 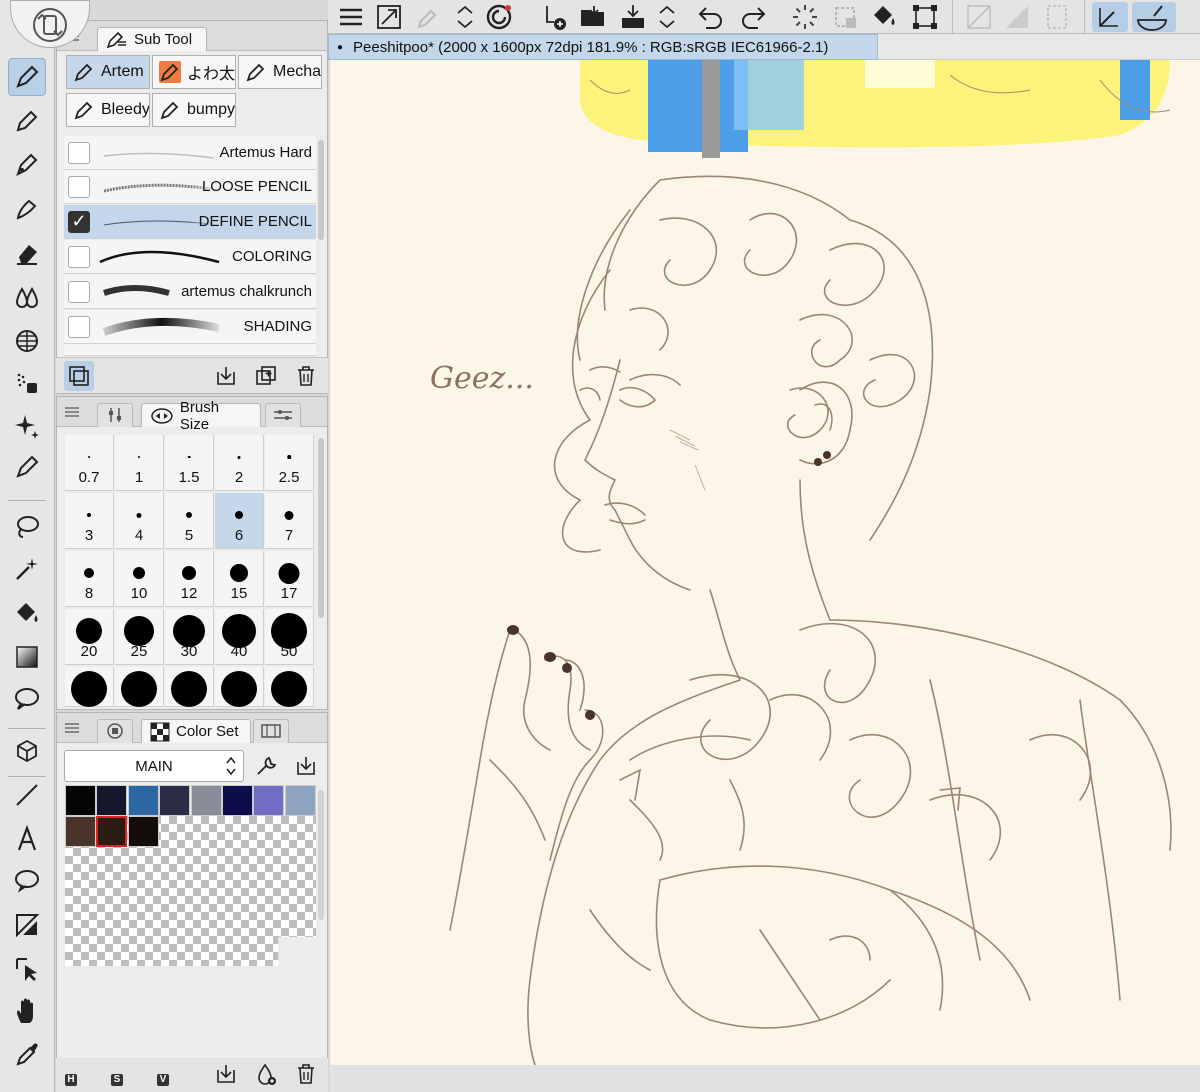 I want to click on subtool-settings-button, so click(x=79, y=376).